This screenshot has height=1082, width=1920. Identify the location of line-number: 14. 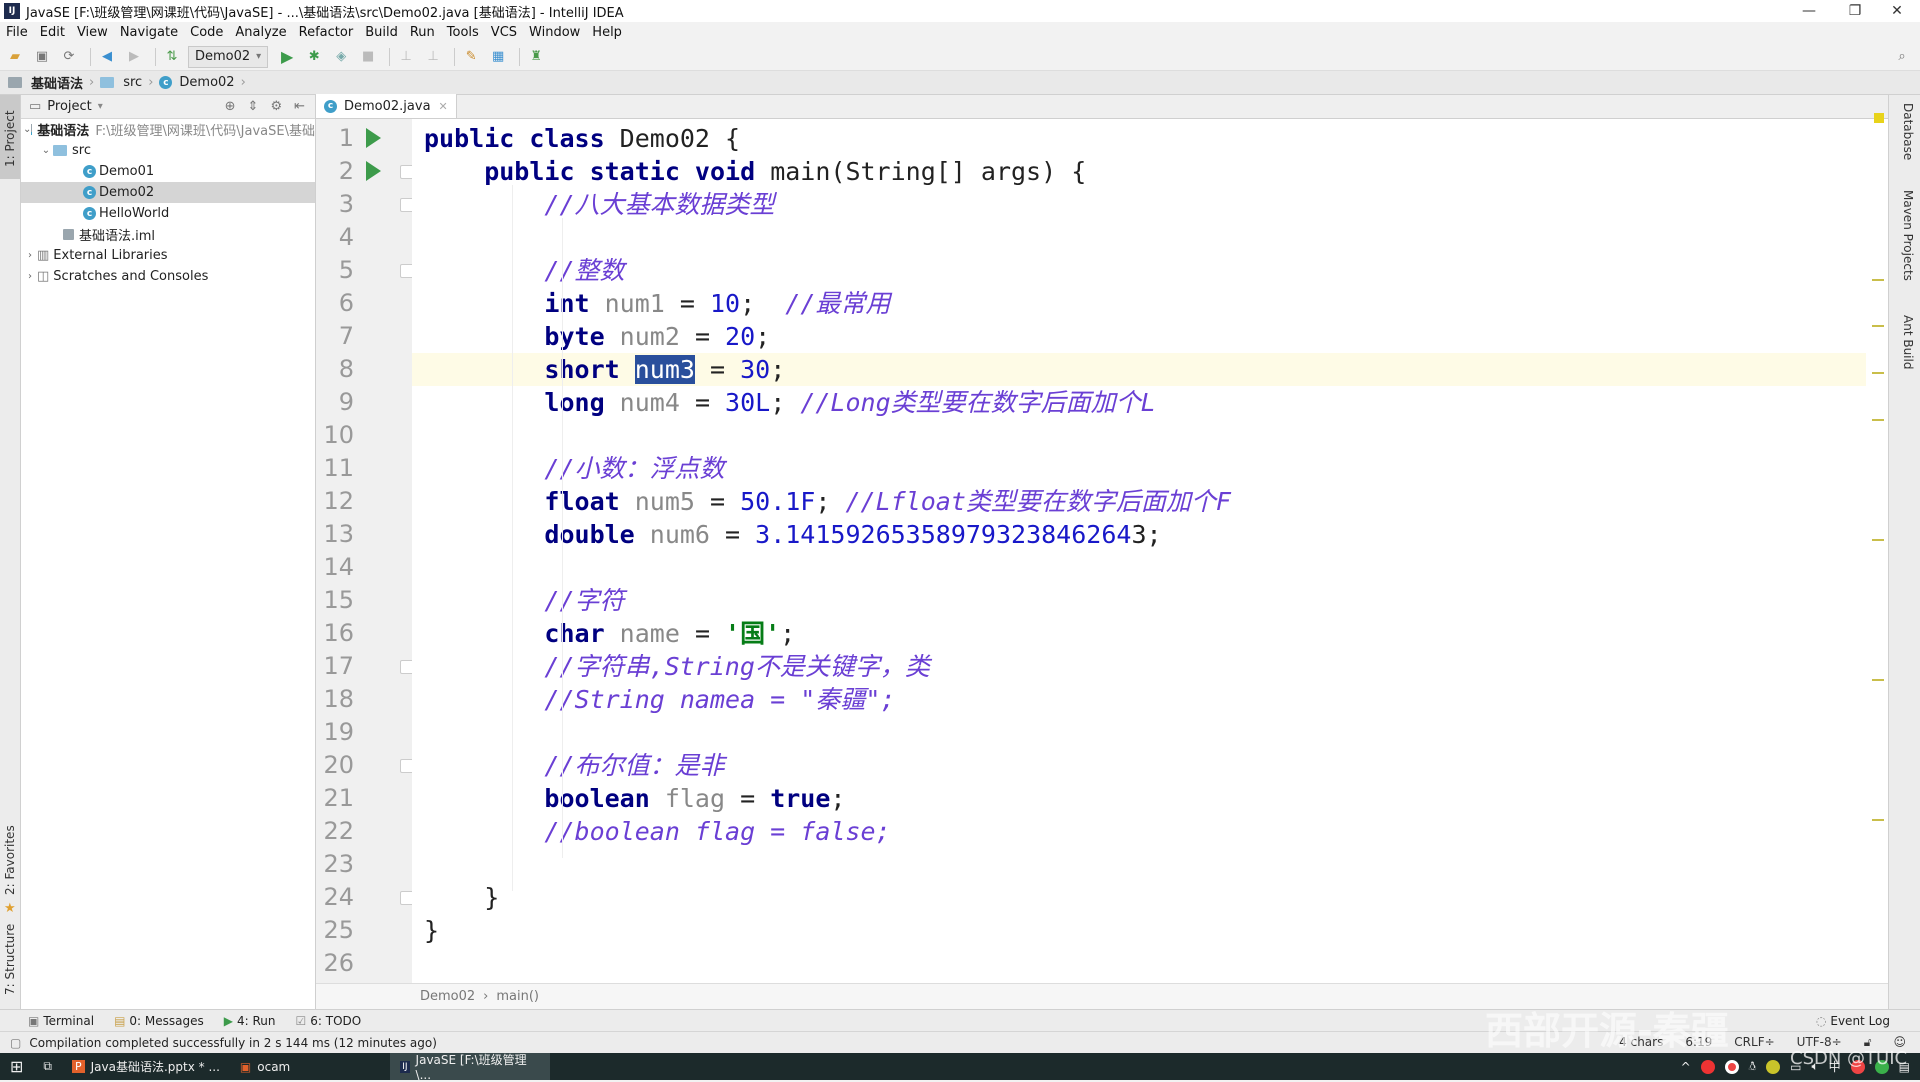
(336, 567).